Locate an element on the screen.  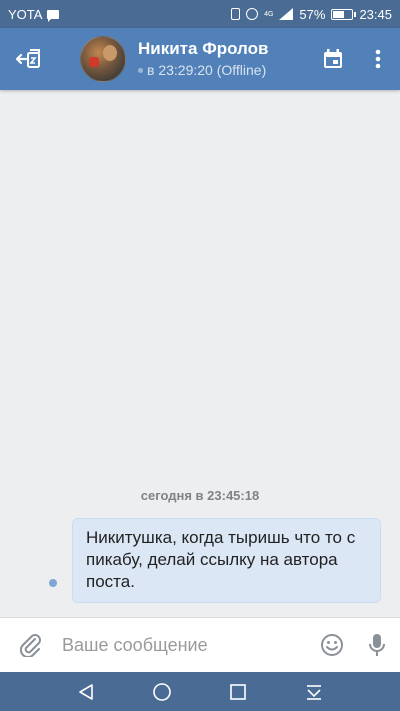
nav-home-icon is located at coordinates (162, 691).